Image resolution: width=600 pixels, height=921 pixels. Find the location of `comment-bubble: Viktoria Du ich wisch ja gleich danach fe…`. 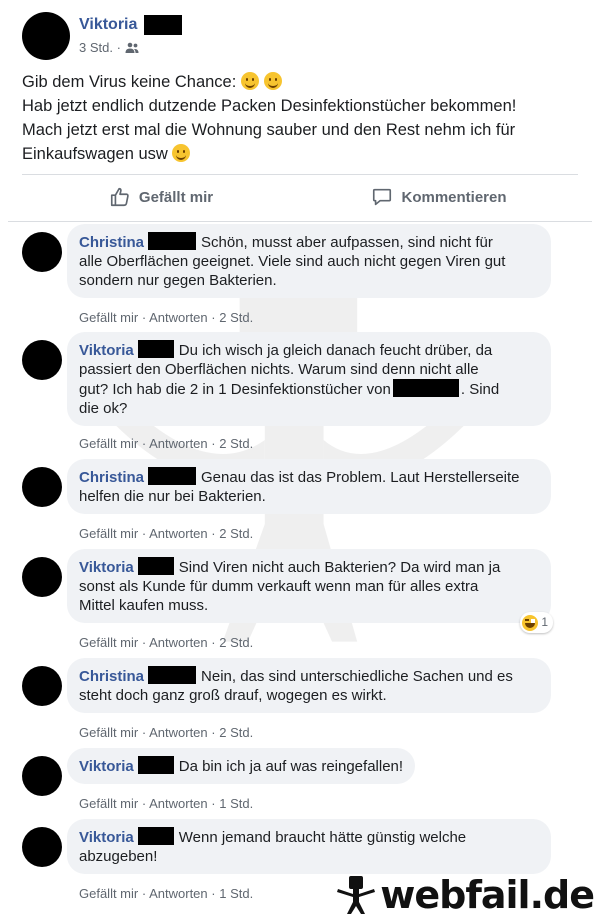

comment-bubble: Viktoria Du ich wisch ja gleich danach fe… is located at coordinates (309, 379).